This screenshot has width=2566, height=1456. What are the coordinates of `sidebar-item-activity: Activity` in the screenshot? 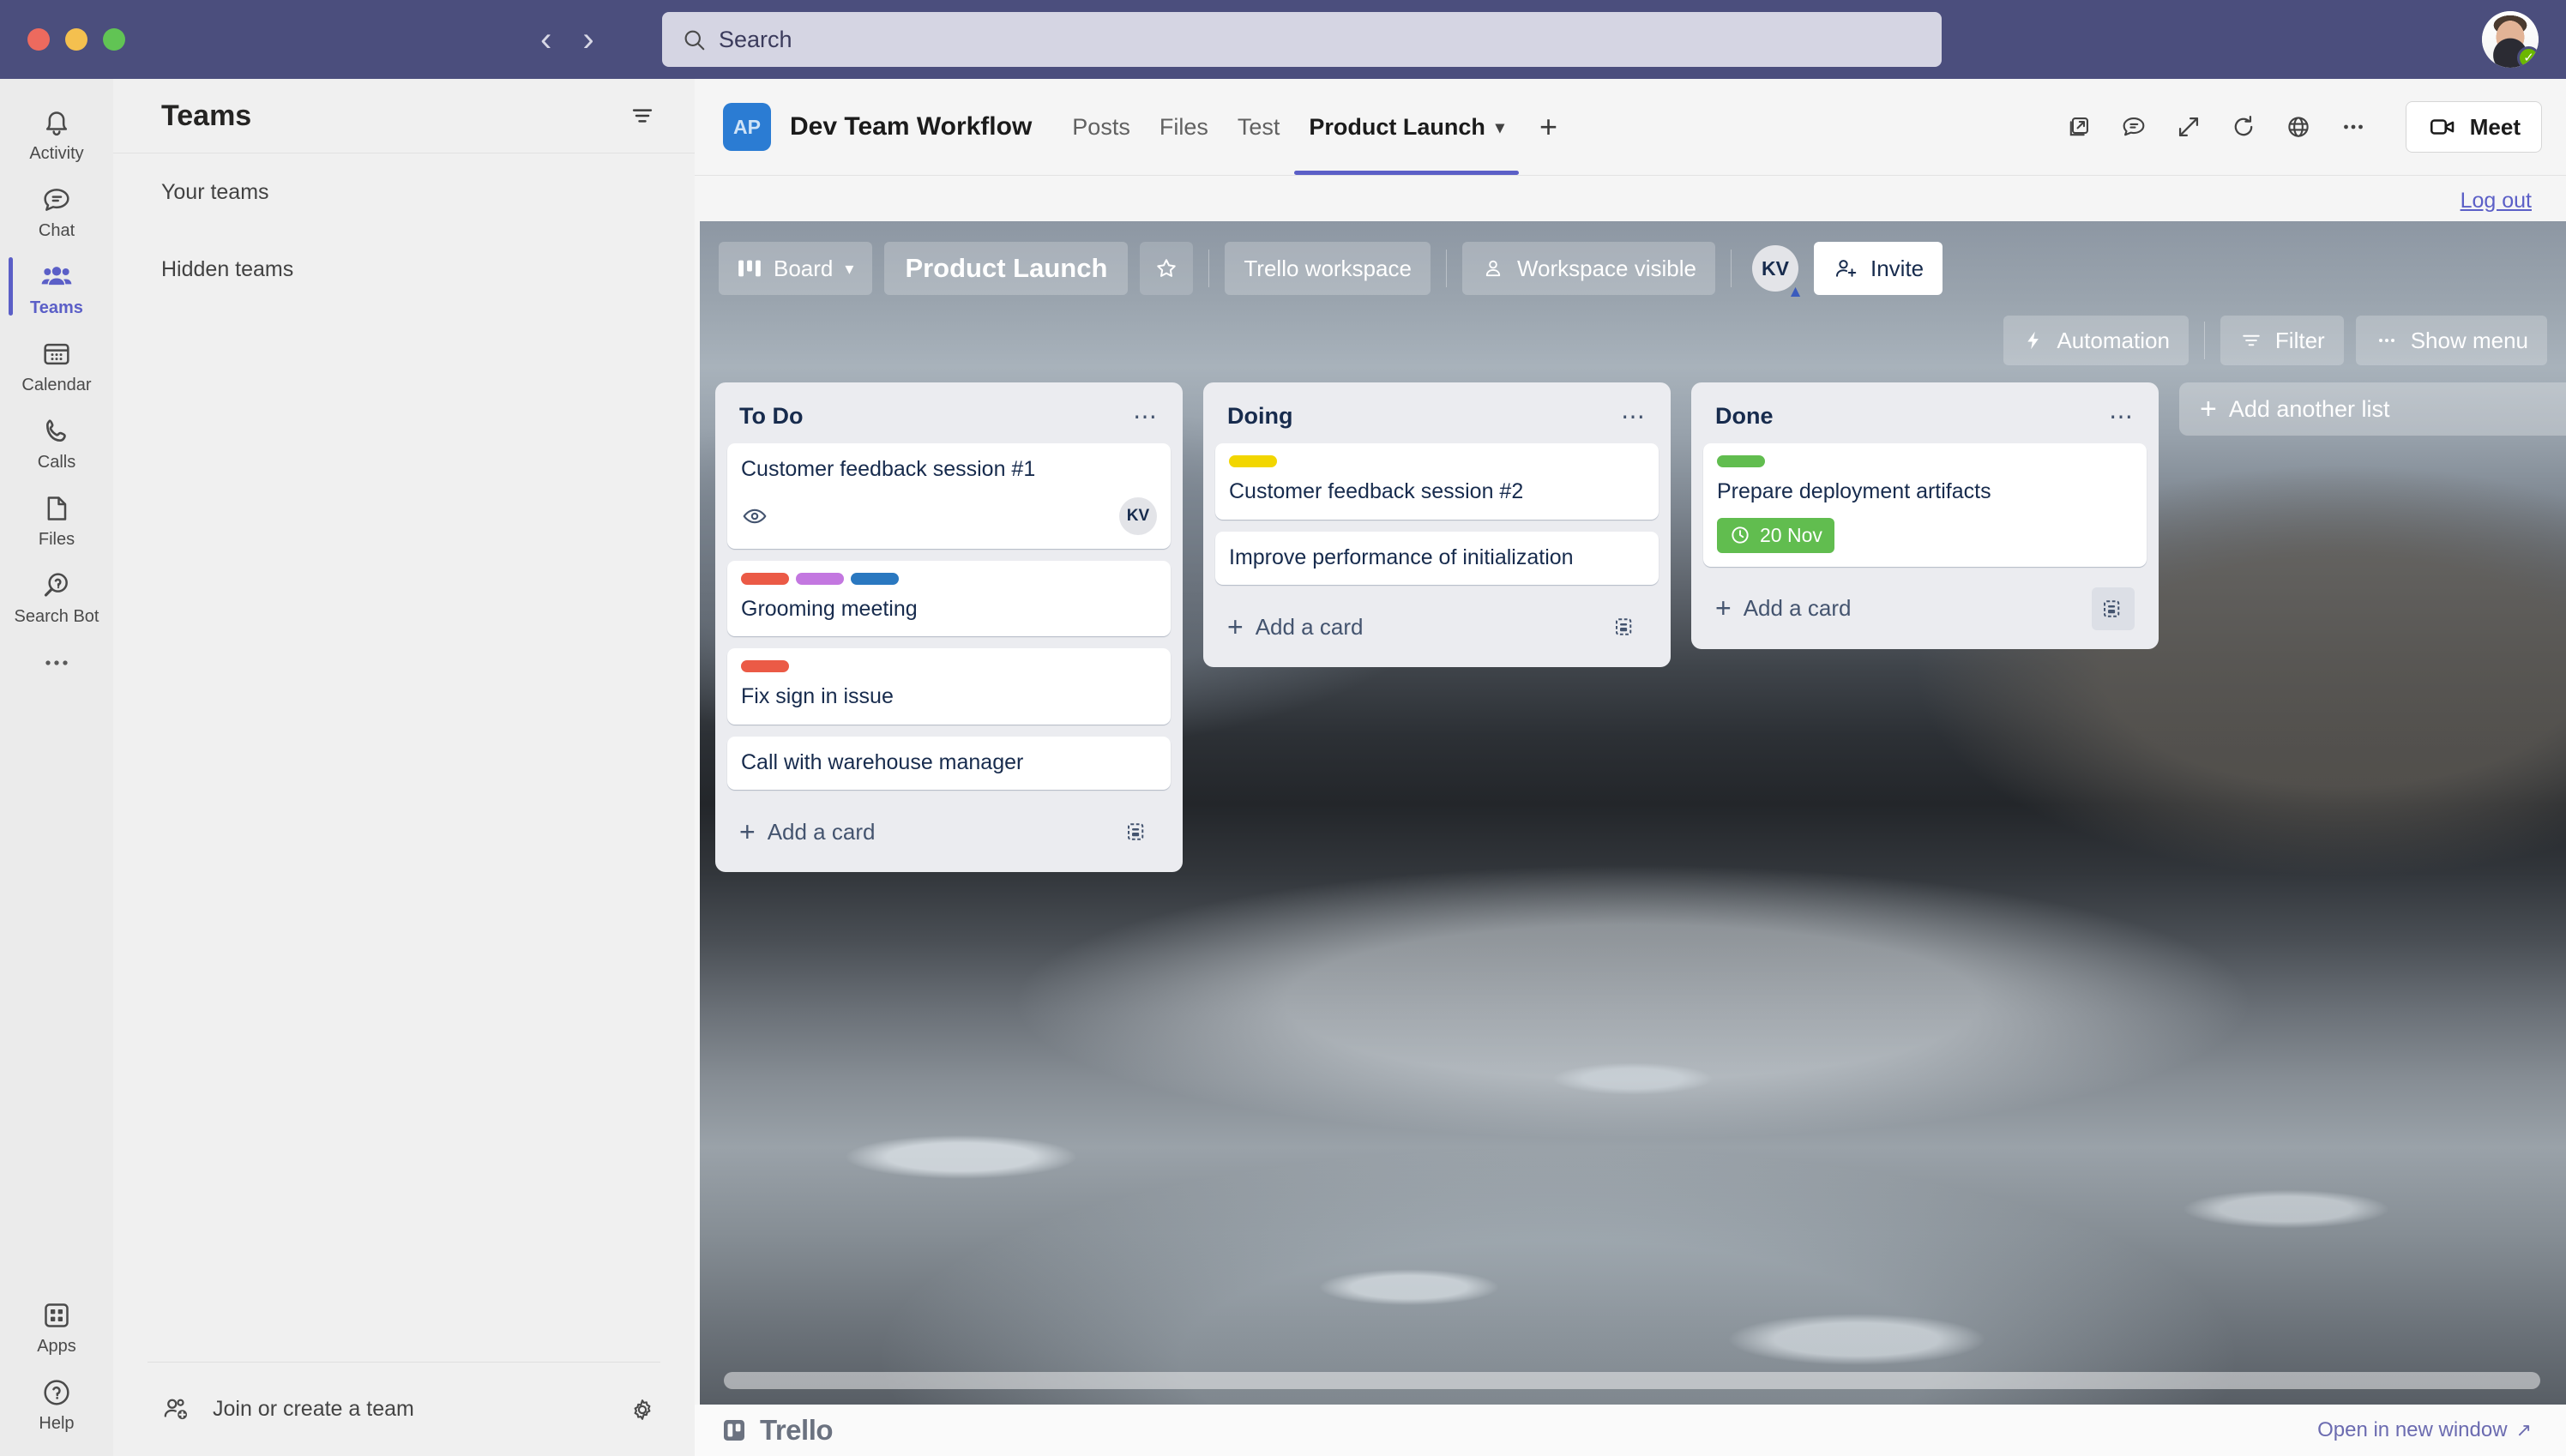 It's located at (56, 132).